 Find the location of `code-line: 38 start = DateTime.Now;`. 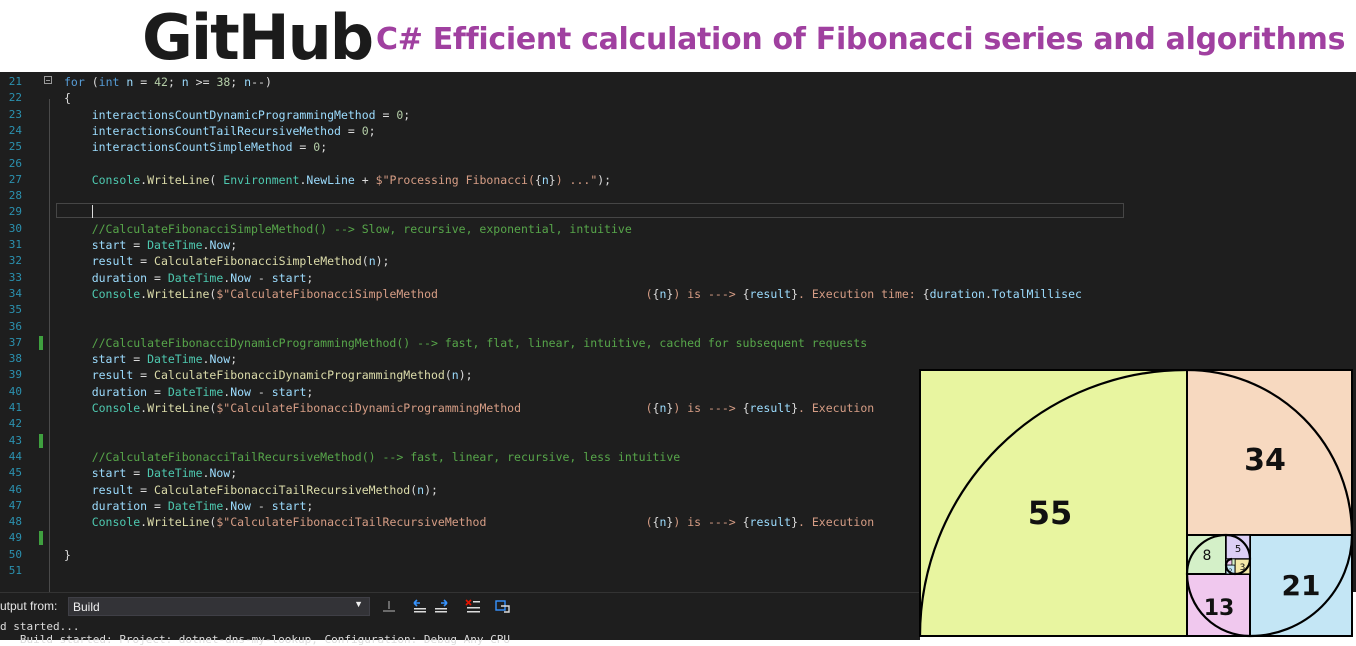

code-line: 38 start = DateTime.Now; is located at coordinates (678, 359).